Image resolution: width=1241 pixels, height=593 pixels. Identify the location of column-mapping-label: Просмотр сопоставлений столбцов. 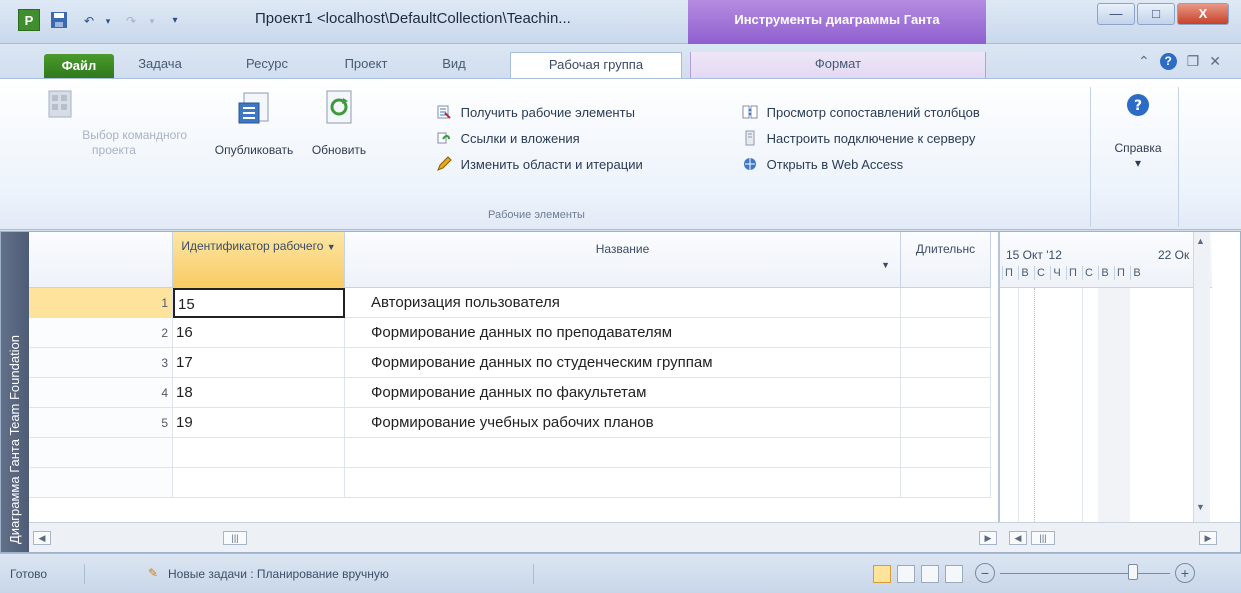
(873, 112).